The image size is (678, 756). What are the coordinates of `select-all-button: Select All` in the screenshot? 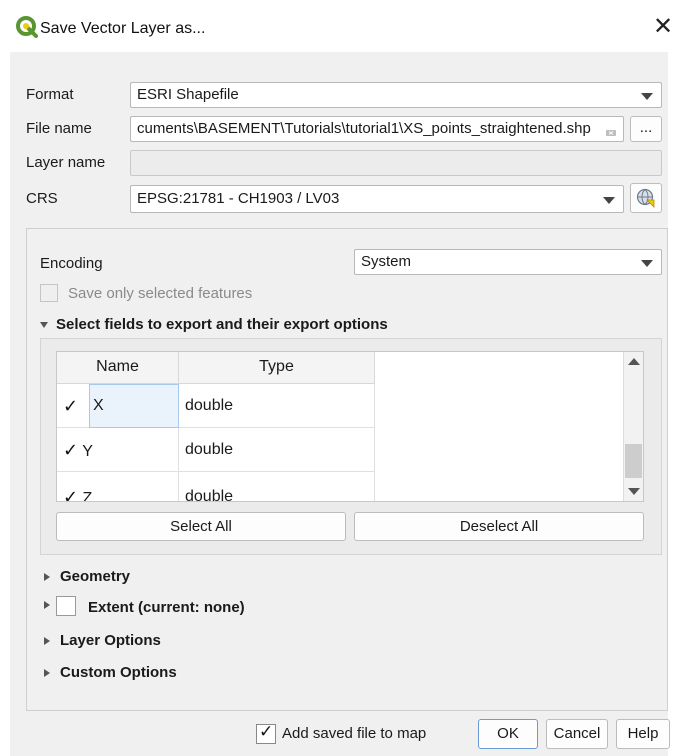 It's located at (201, 526).